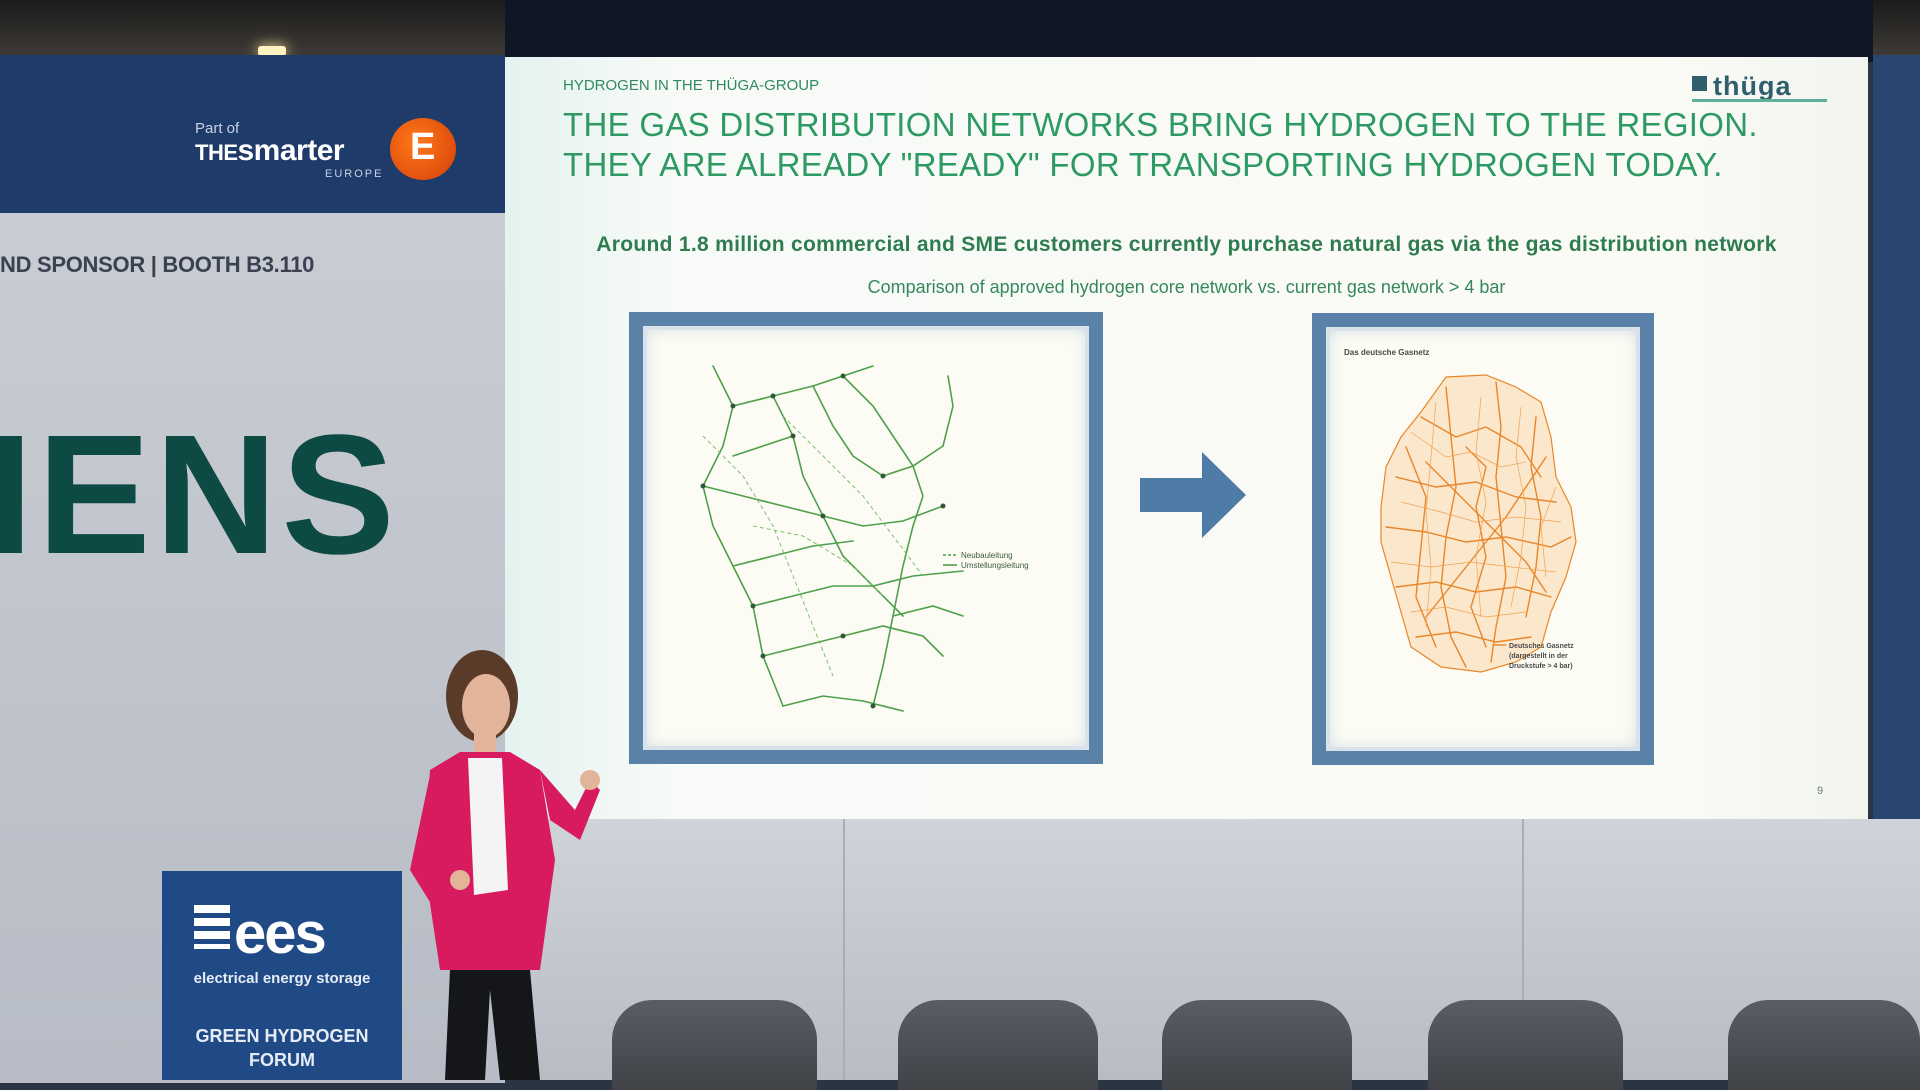  I want to click on ees-bars-icon, so click(212, 927).